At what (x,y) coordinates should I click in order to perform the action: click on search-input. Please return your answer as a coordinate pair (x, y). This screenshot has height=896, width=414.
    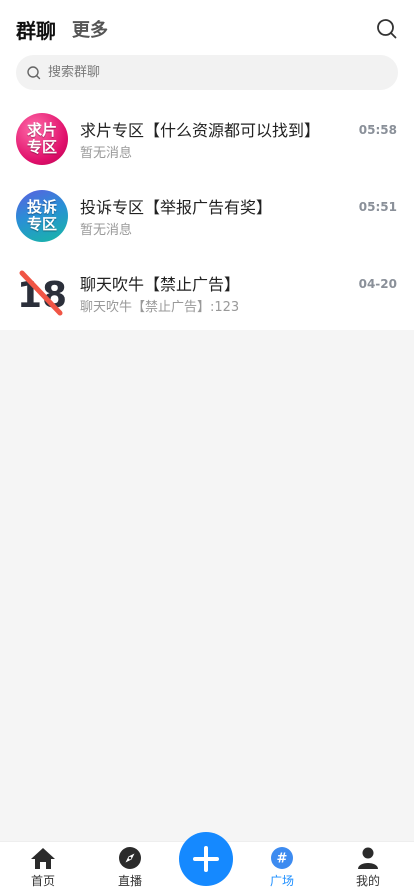
    Looking at the image, I should click on (198, 72).